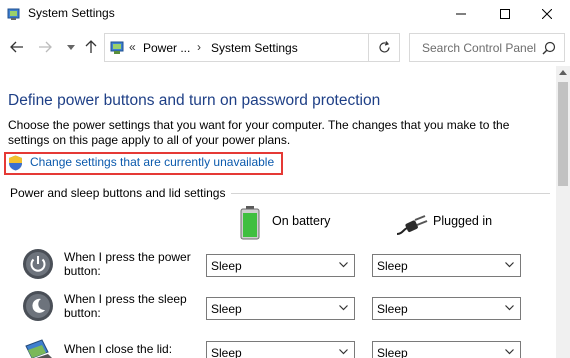 The image size is (570, 358). What do you see at coordinates (563, 212) in the screenshot?
I see `vertical-scrollbar` at bounding box center [563, 212].